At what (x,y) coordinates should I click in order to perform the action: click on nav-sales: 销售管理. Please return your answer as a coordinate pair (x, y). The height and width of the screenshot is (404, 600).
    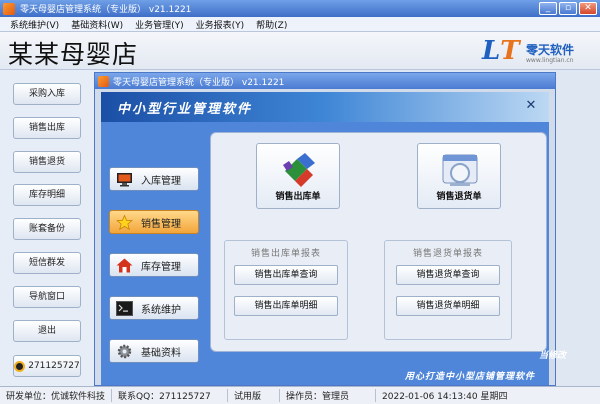
    Looking at the image, I should click on (154, 222).